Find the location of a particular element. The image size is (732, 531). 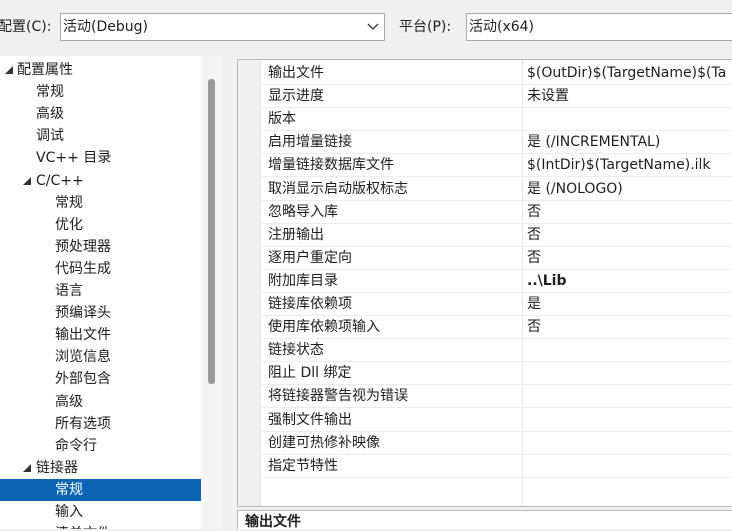

tree-item: VC++ 目录 is located at coordinates (100, 158).